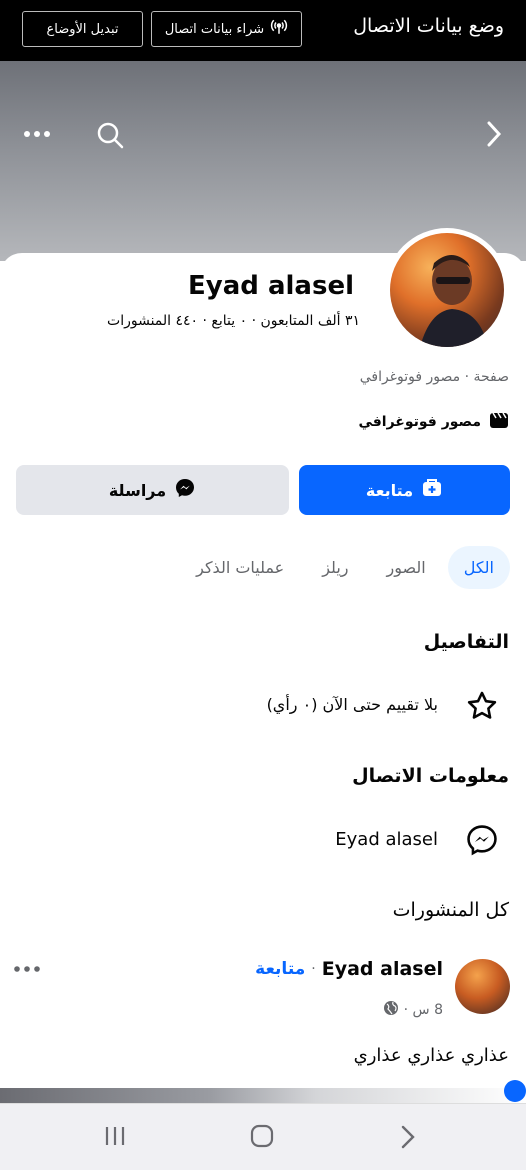  I want to click on tab-mentions: عمليات الذكر, so click(240, 567).